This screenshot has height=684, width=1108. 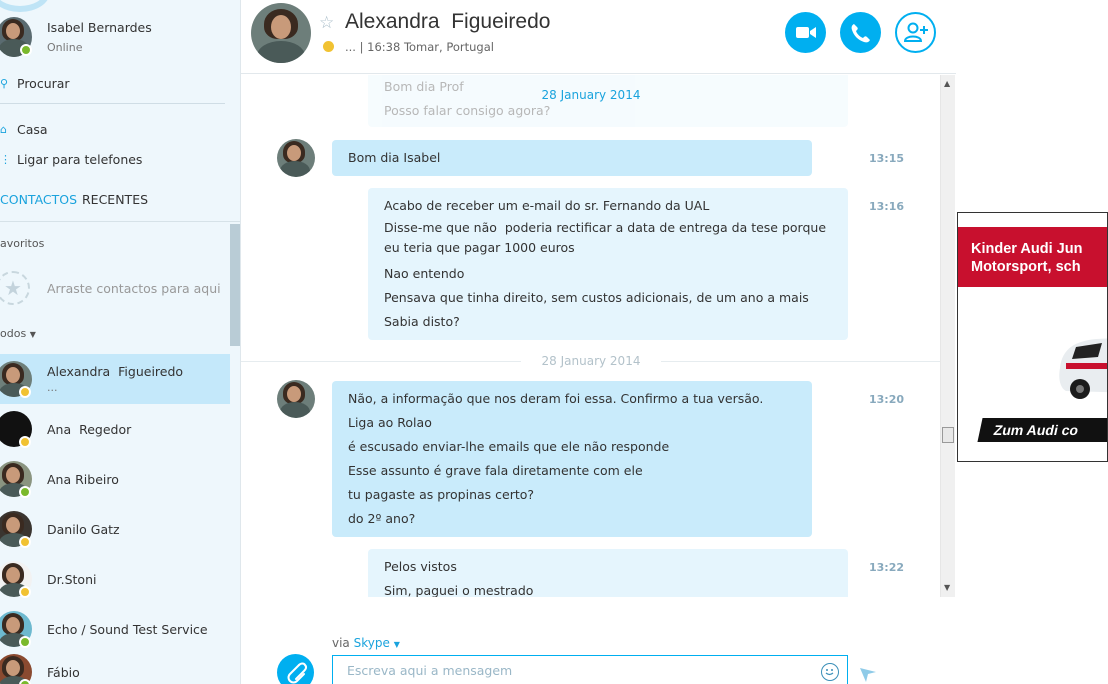 What do you see at coordinates (5, 159) in the screenshot?
I see `dialpad-icon: ⋮` at bounding box center [5, 159].